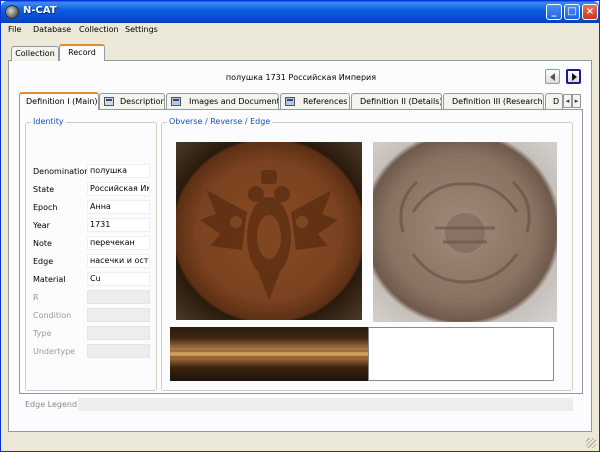  Describe the element at coordinates (52, 315) in the screenshot. I see `condition-label: Condition` at that location.